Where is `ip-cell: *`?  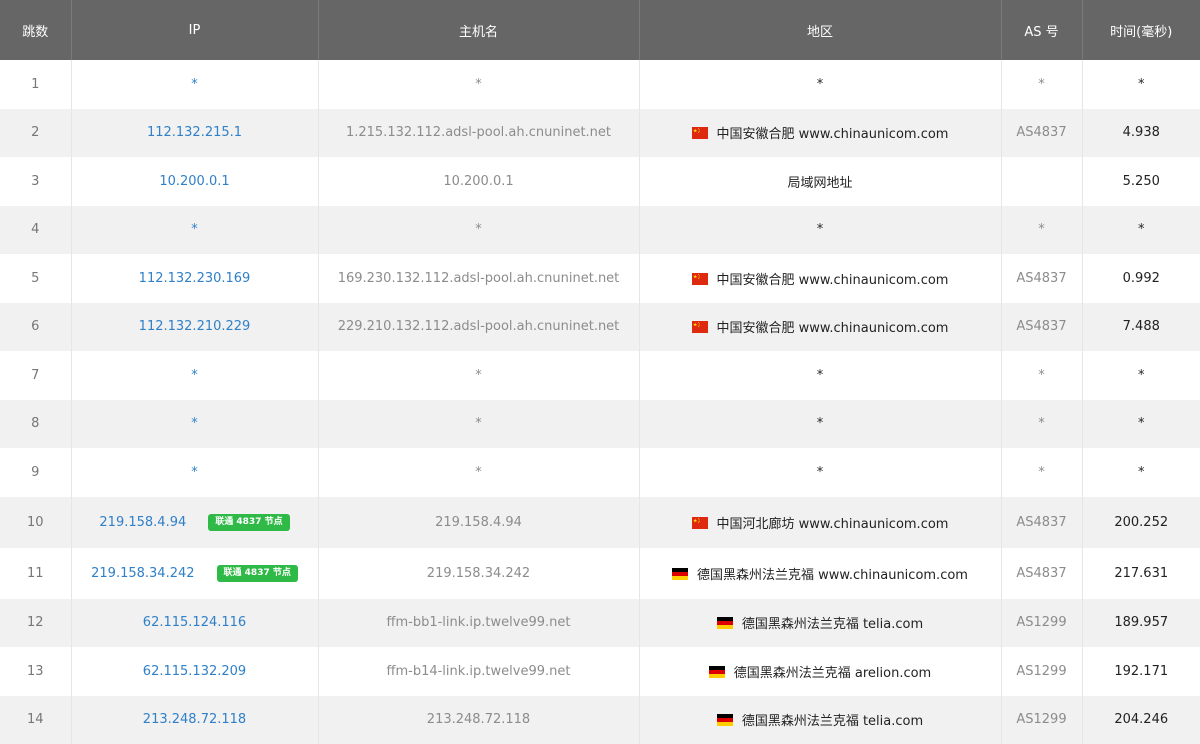 ip-cell: * is located at coordinates (194, 84).